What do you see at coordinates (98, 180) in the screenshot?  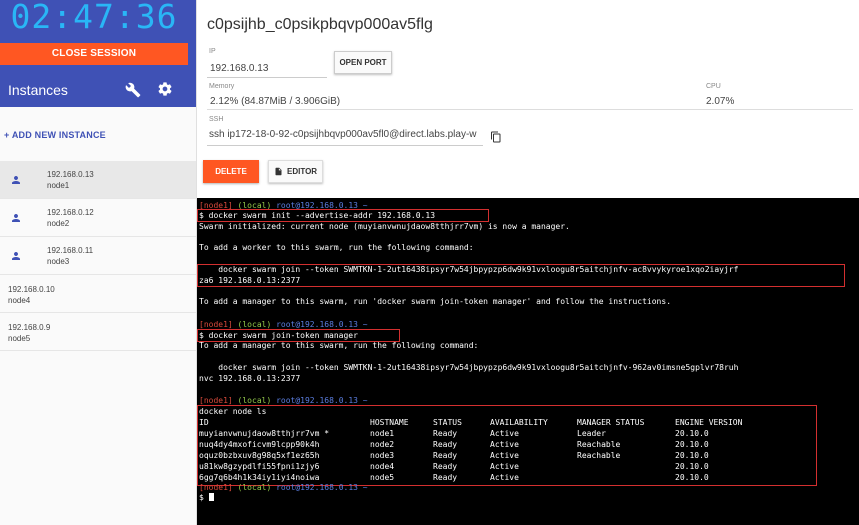 I see `instance-item-node1: 192.168.0.13 node1` at bounding box center [98, 180].